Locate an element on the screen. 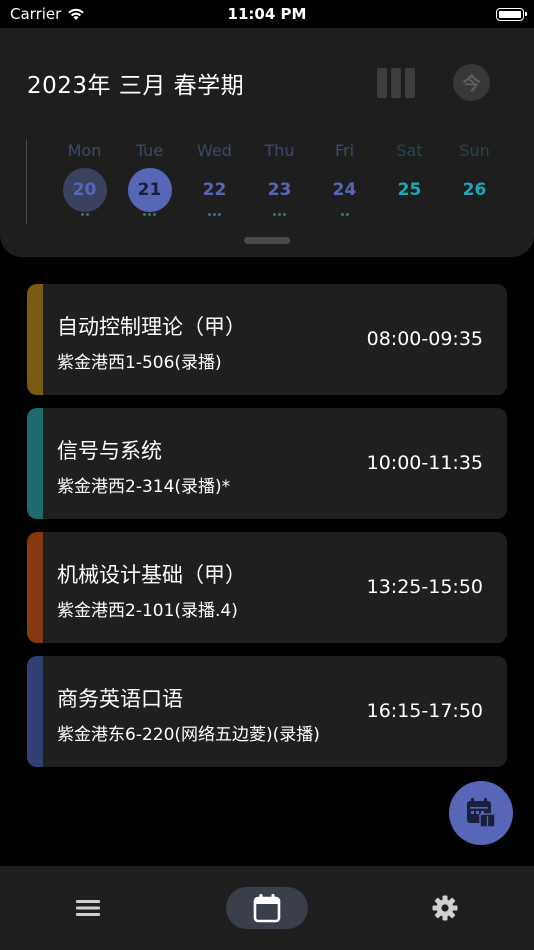  day-name: Sun is located at coordinates (474, 150).